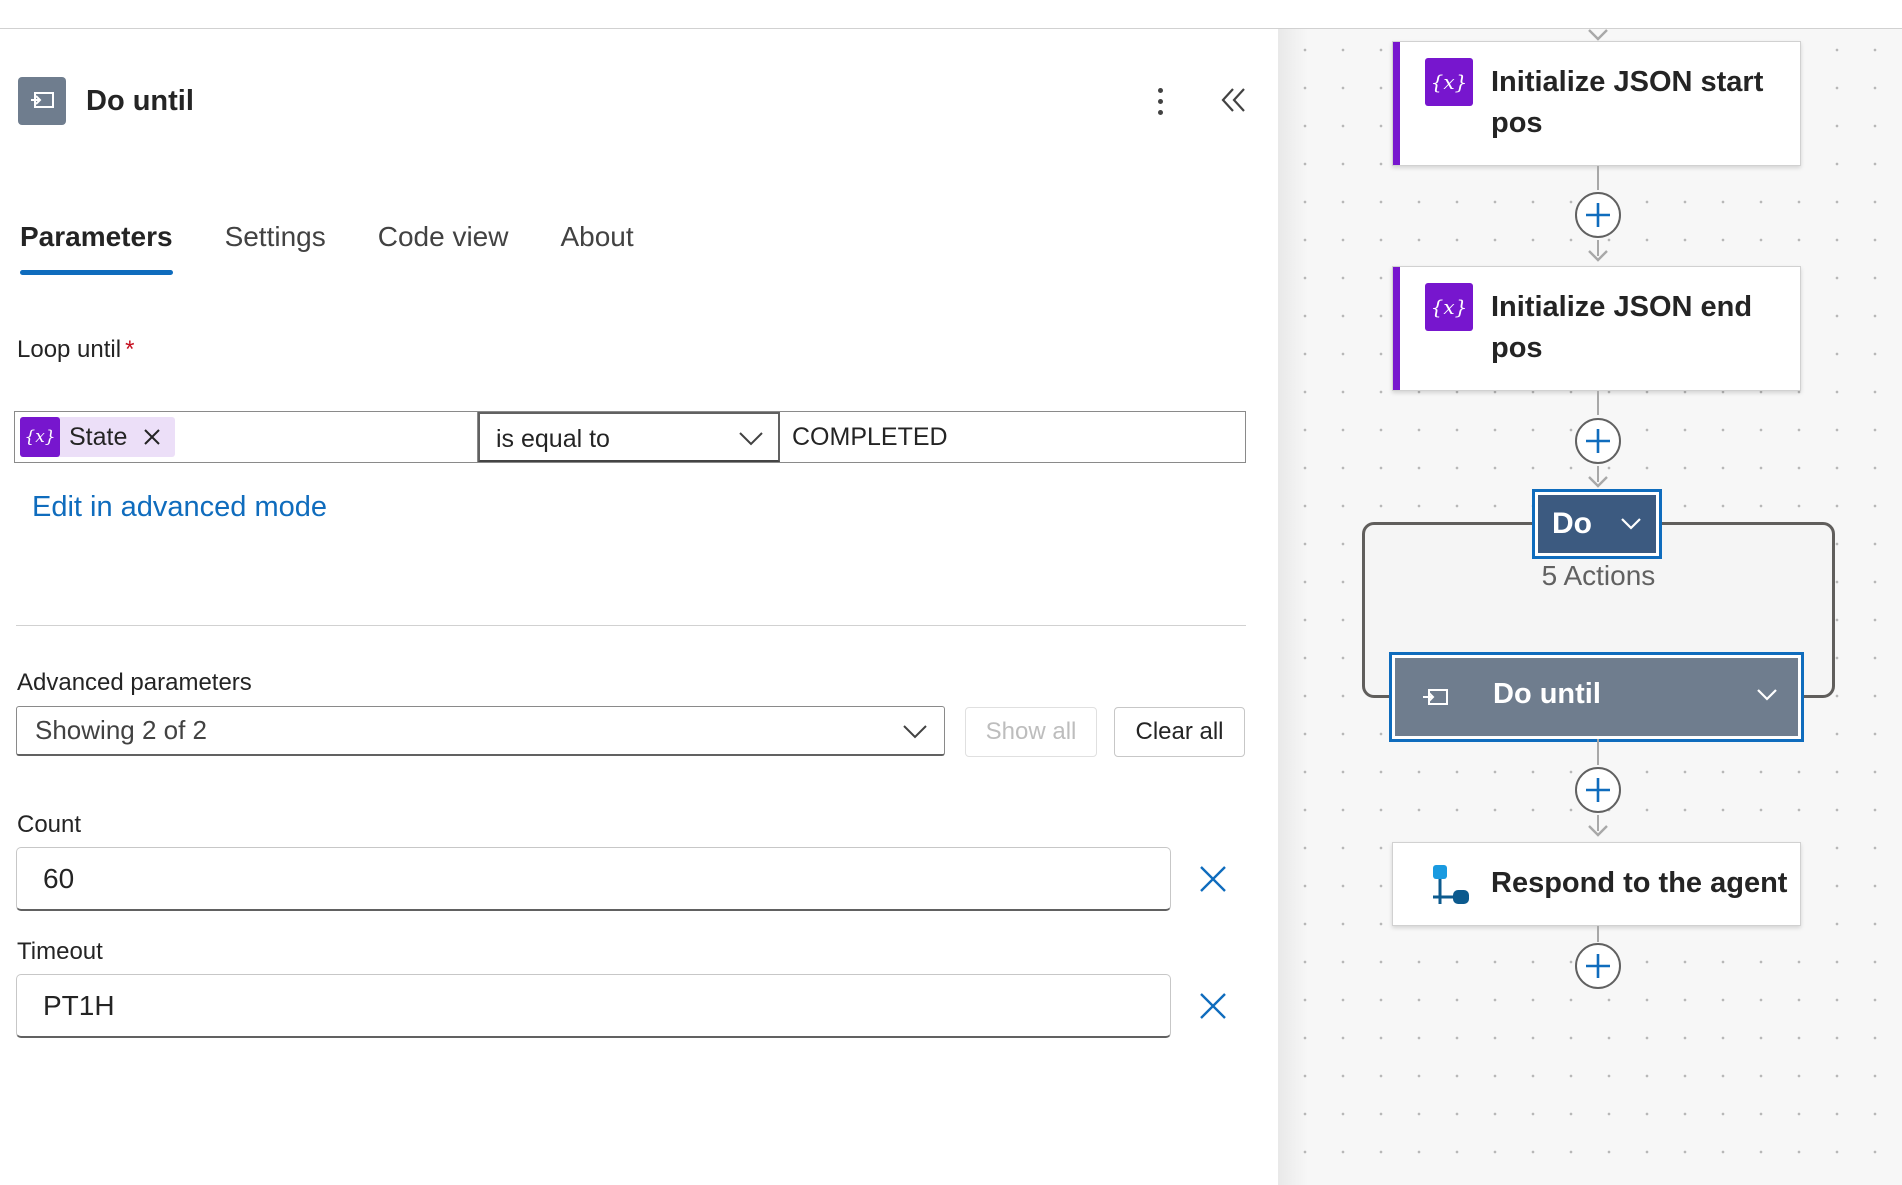 The image size is (1902, 1185). I want to click on node-title: Initialize JSON end pos, so click(1622, 327).